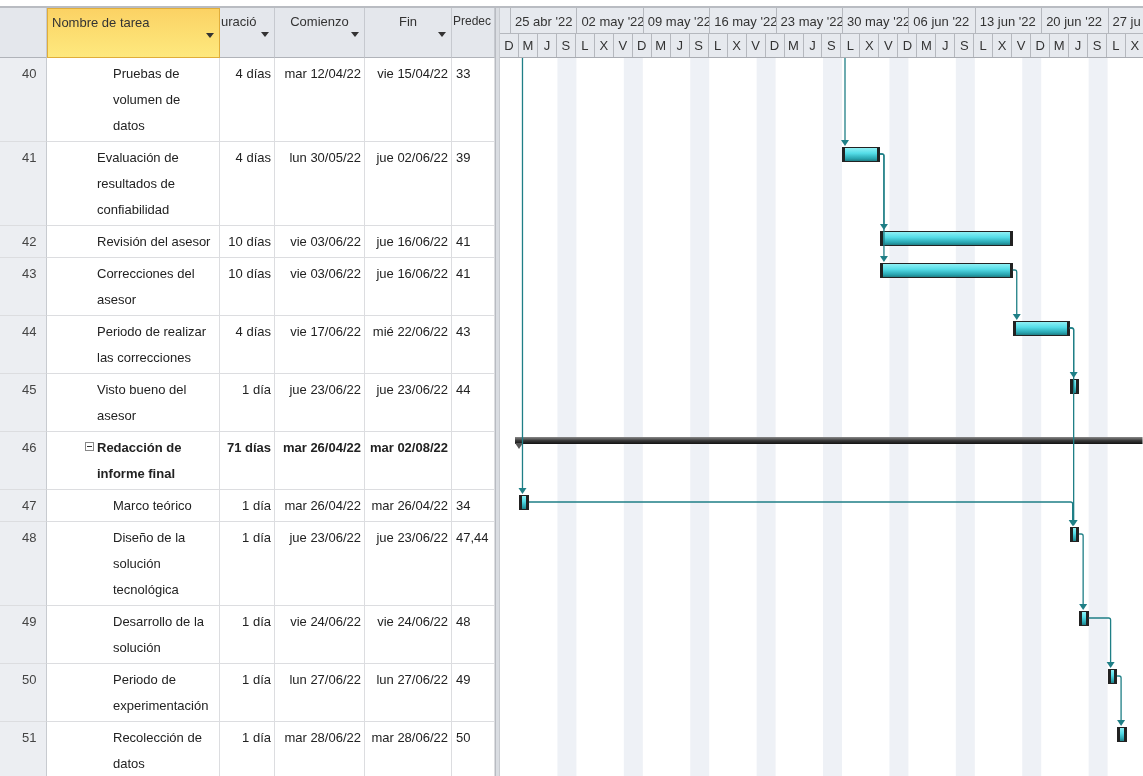 The width and height of the screenshot is (1143, 776). Describe the element at coordinates (139, 460) in the screenshot. I see `task-name: Redacción de informe final` at that location.